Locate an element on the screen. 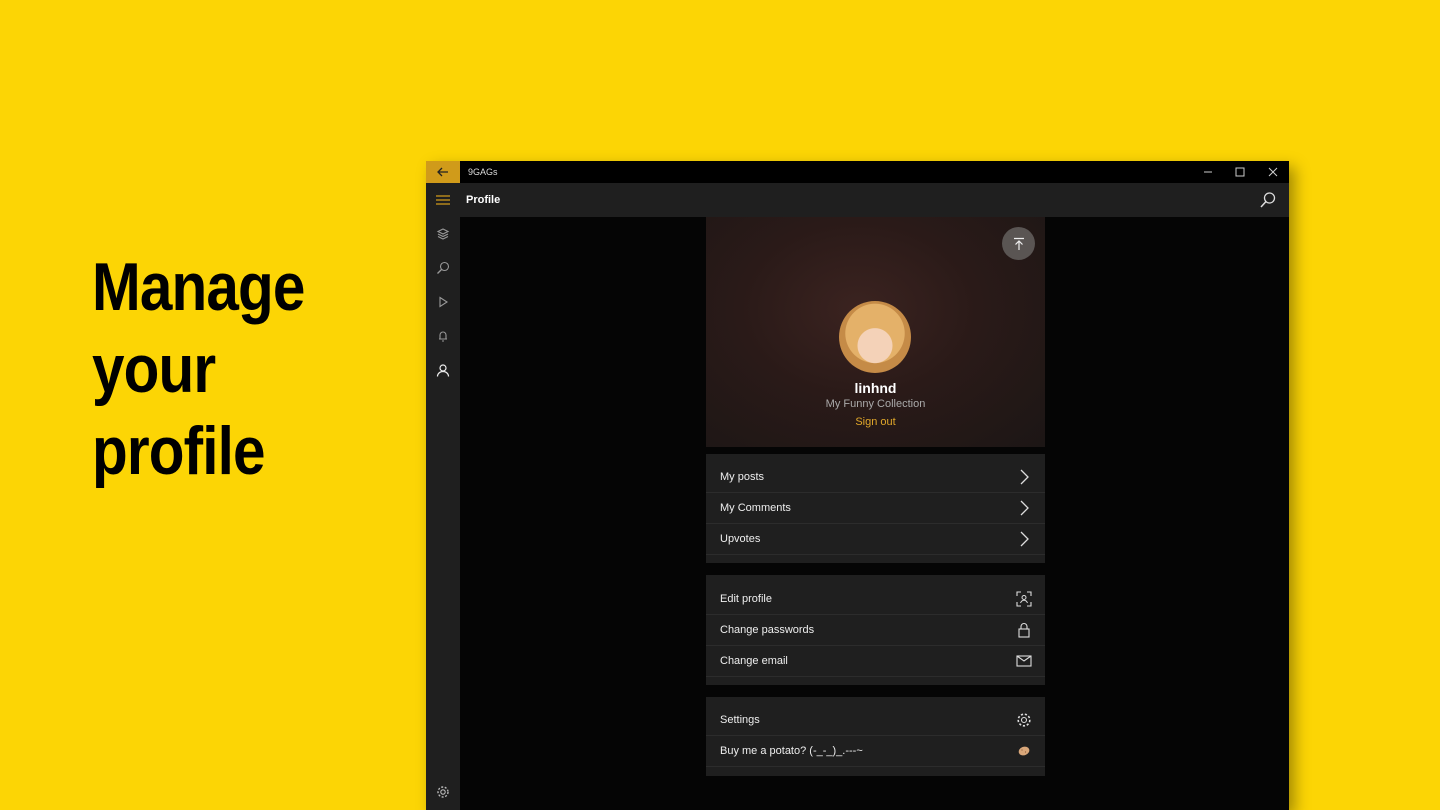 The height and width of the screenshot is (810, 1440). headline: Manage your profile is located at coordinates (198, 369).